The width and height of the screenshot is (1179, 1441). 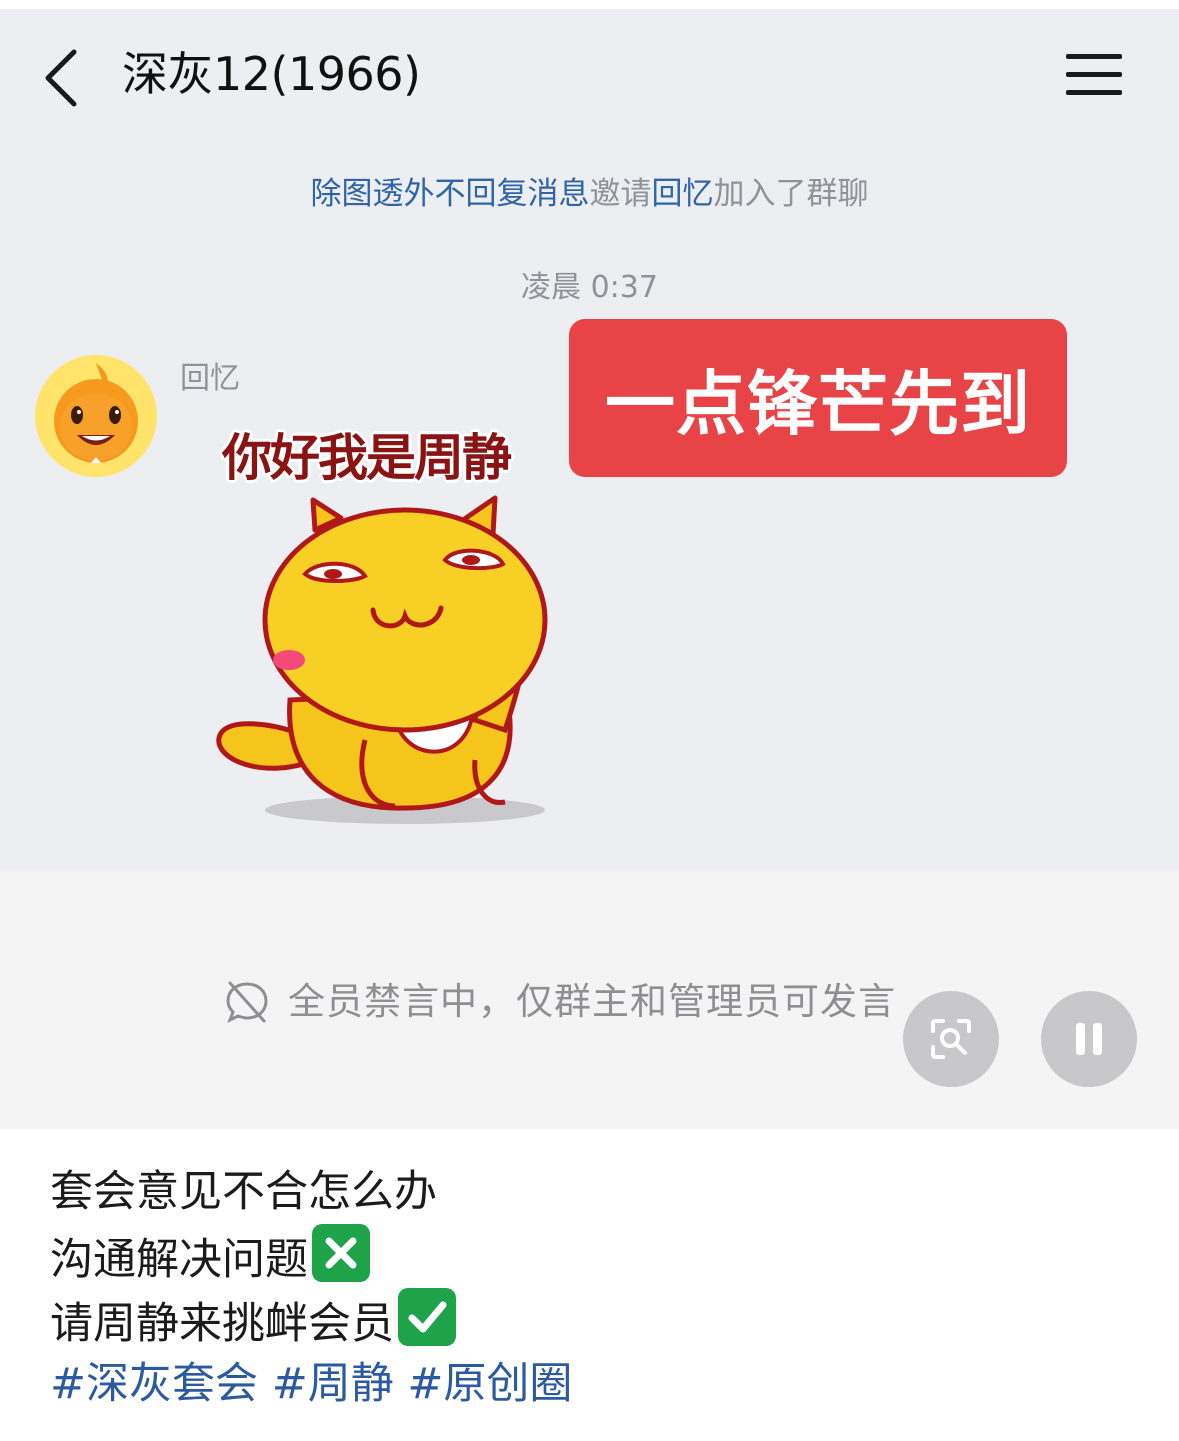 What do you see at coordinates (818, 403) in the screenshot?
I see `banner-text: 一点锋芒先到` at bounding box center [818, 403].